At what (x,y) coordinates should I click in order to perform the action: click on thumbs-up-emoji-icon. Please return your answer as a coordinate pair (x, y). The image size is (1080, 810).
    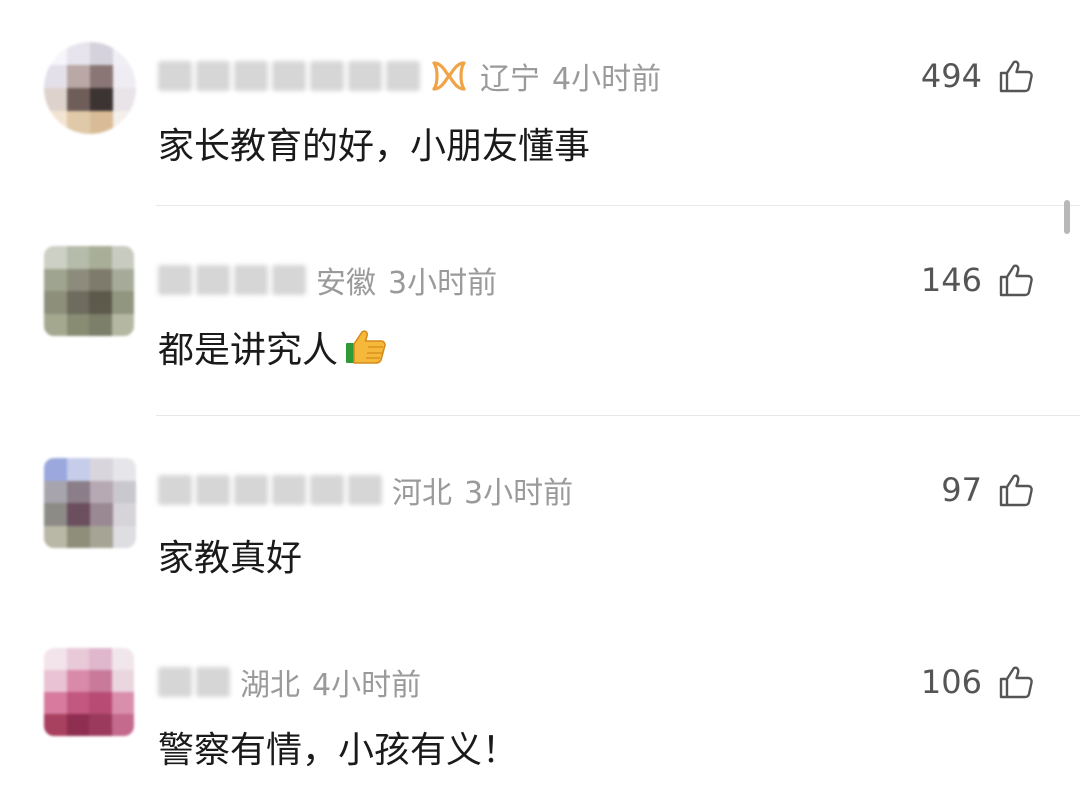
    Looking at the image, I should click on (366, 347).